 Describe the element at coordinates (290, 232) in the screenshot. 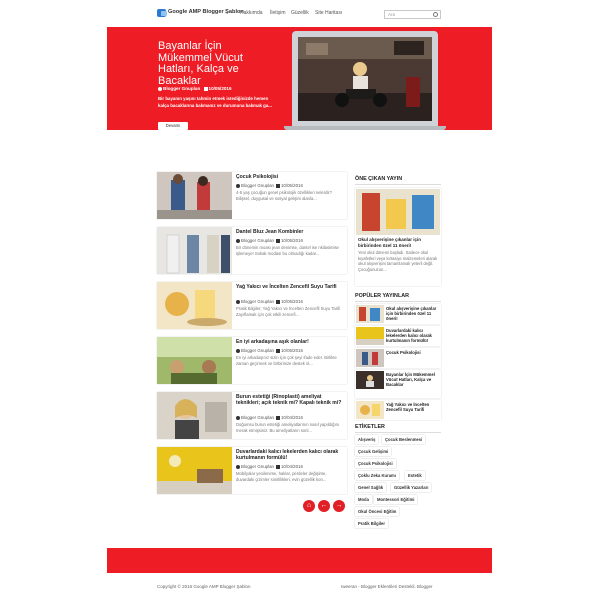

I see `post-title: Dantel Bluz Jean Kombinler` at that location.